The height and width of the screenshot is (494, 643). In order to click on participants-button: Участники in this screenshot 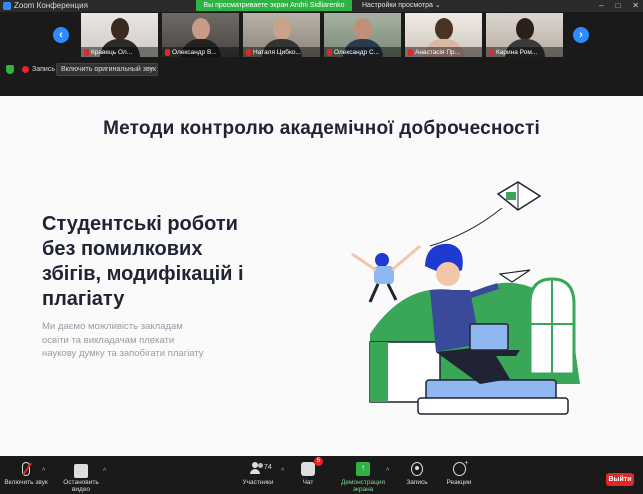, I will do `click(258, 474)`.